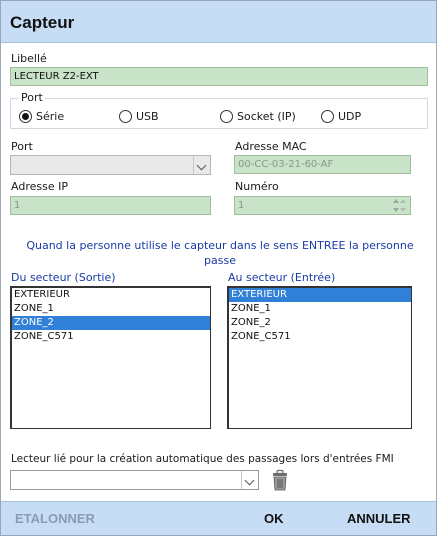  Describe the element at coordinates (42, 22) in the screenshot. I see `dialog-title: Capteur` at that location.